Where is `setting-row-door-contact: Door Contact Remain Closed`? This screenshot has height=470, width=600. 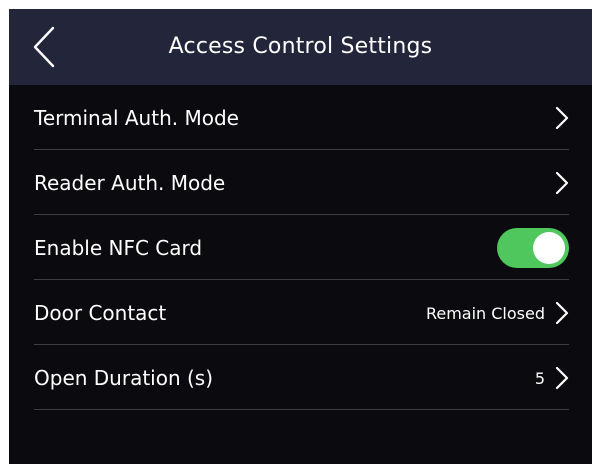
setting-row-door-contact: Door Contact Remain Closed is located at coordinates (301, 312).